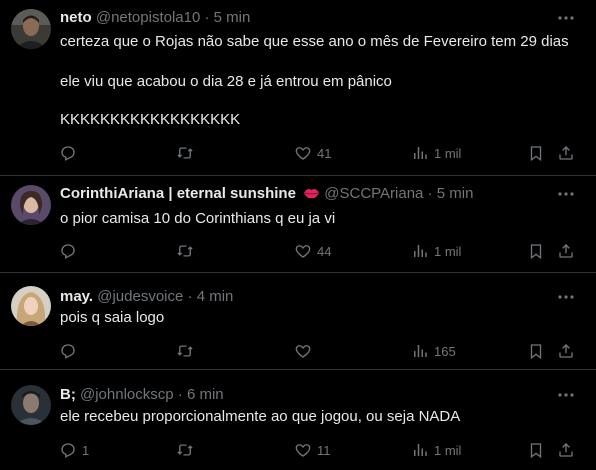 This screenshot has width=596, height=470. What do you see at coordinates (312, 194) in the screenshot?
I see `lips-emoji-icon` at bounding box center [312, 194].